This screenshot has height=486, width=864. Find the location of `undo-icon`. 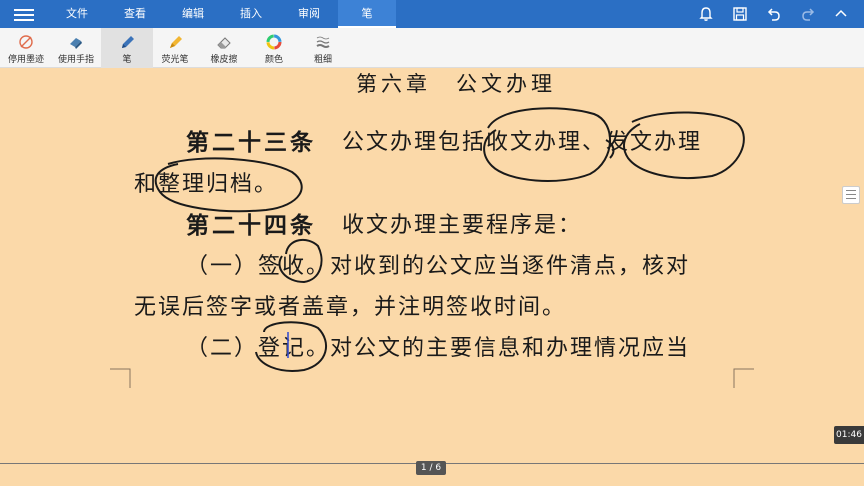

undo-icon is located at coordinates (774, 14).